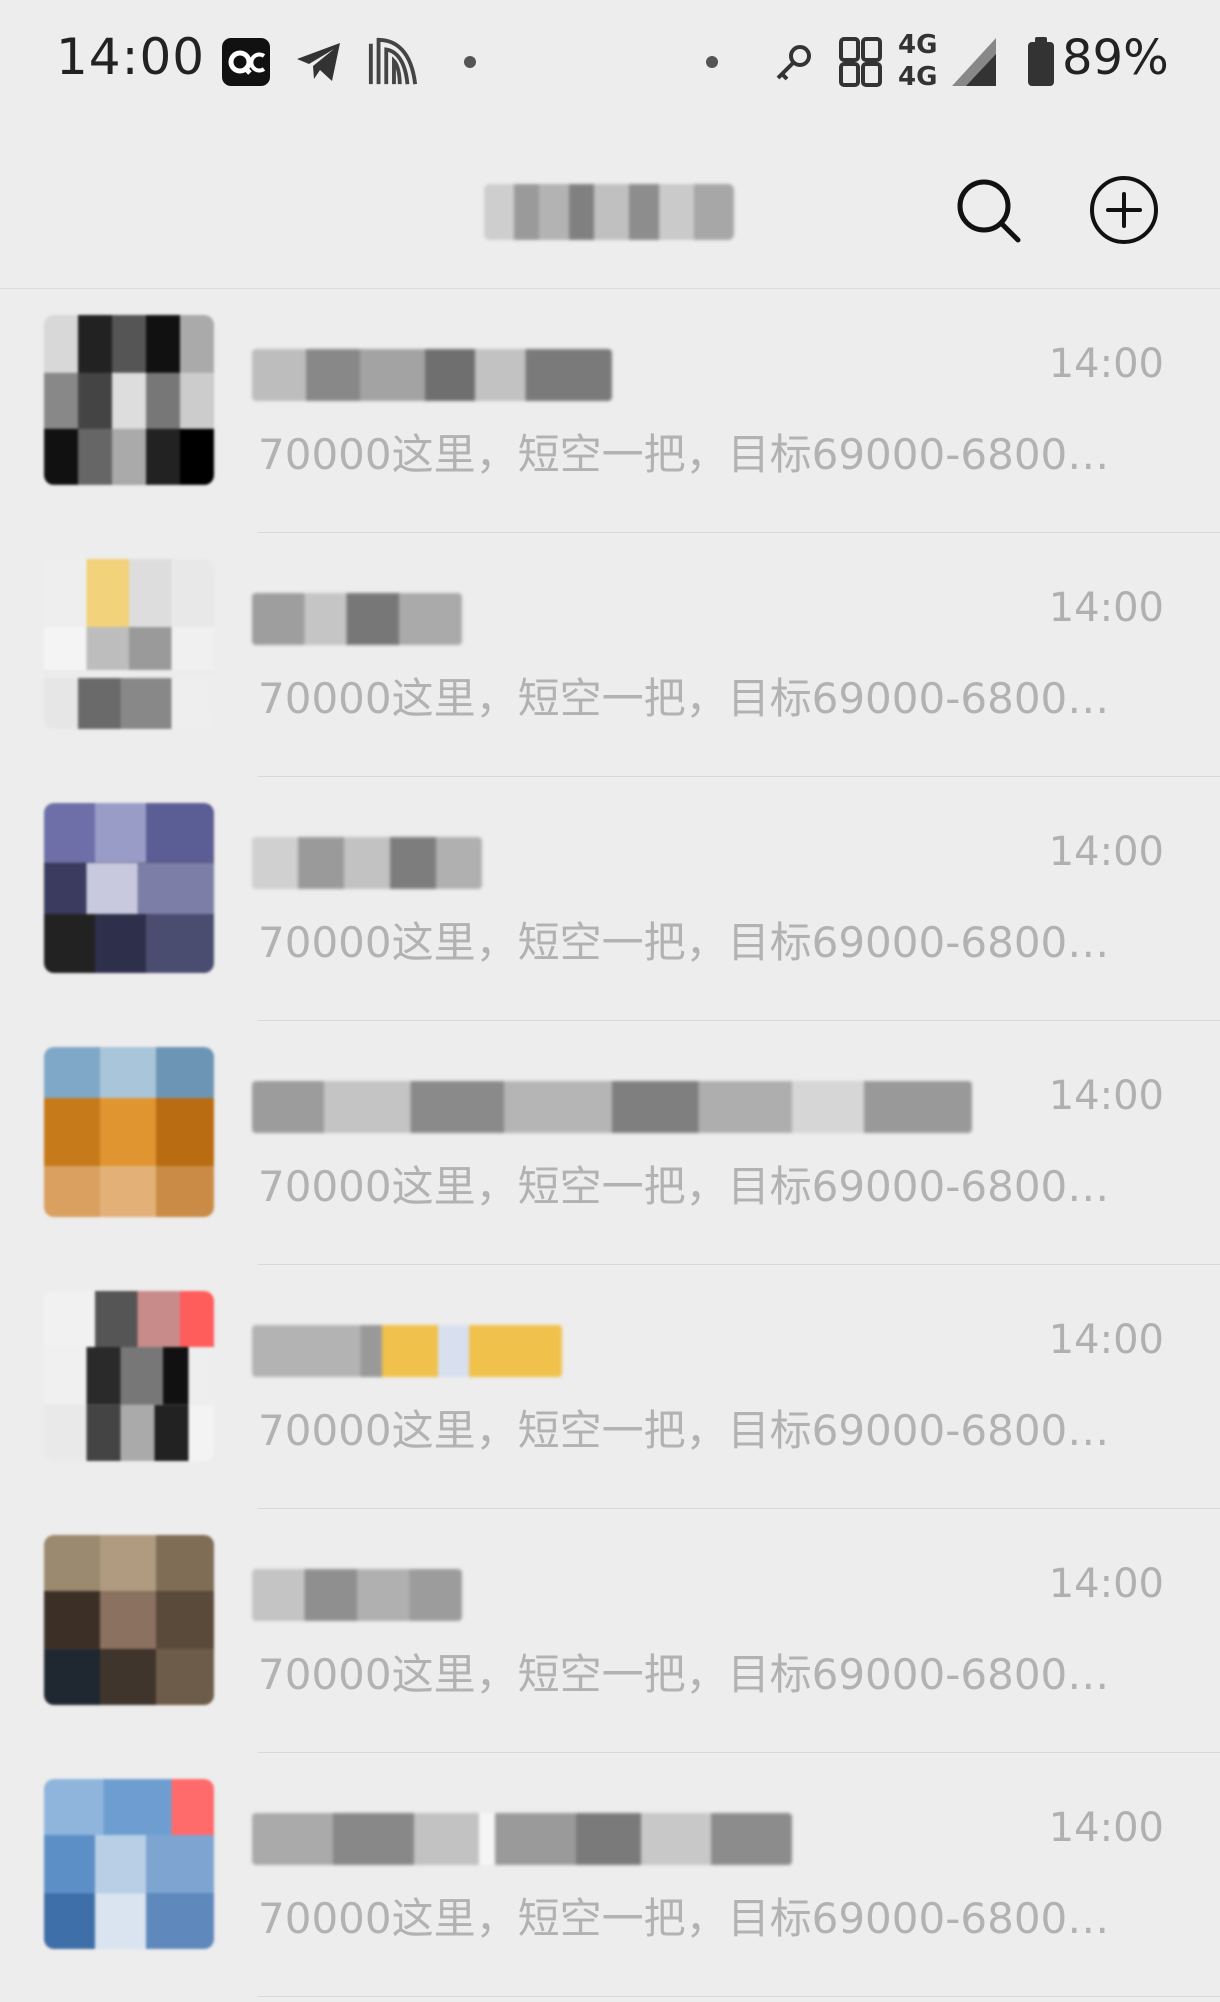  Describe the element at coordinates (1124, 210) in the screenshot. I see `add-circle-icon` at that location.